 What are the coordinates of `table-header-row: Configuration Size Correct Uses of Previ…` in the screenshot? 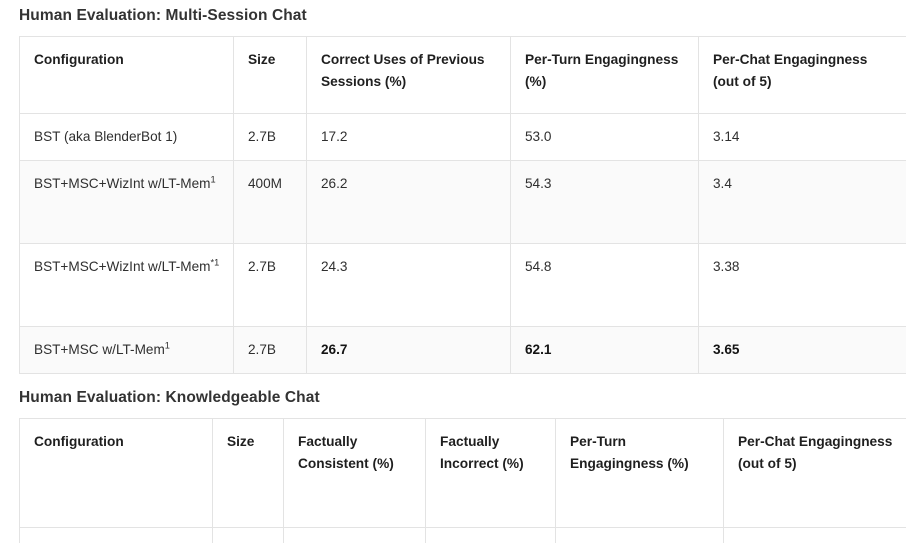 It's located at (462, 74).